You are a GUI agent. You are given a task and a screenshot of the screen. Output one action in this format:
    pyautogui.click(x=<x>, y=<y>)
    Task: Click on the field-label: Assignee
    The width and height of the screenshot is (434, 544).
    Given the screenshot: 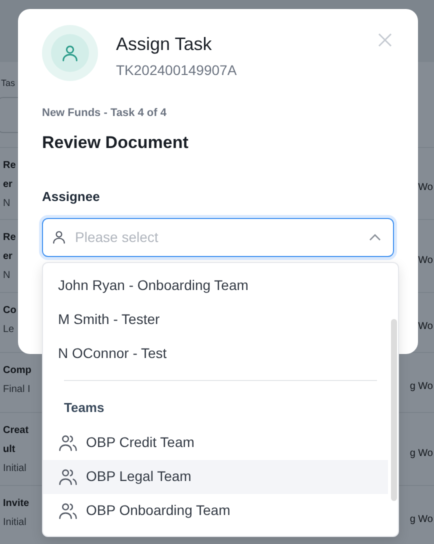 What is the action you would take?
    pyautogui.click(x=71, y=197)
    